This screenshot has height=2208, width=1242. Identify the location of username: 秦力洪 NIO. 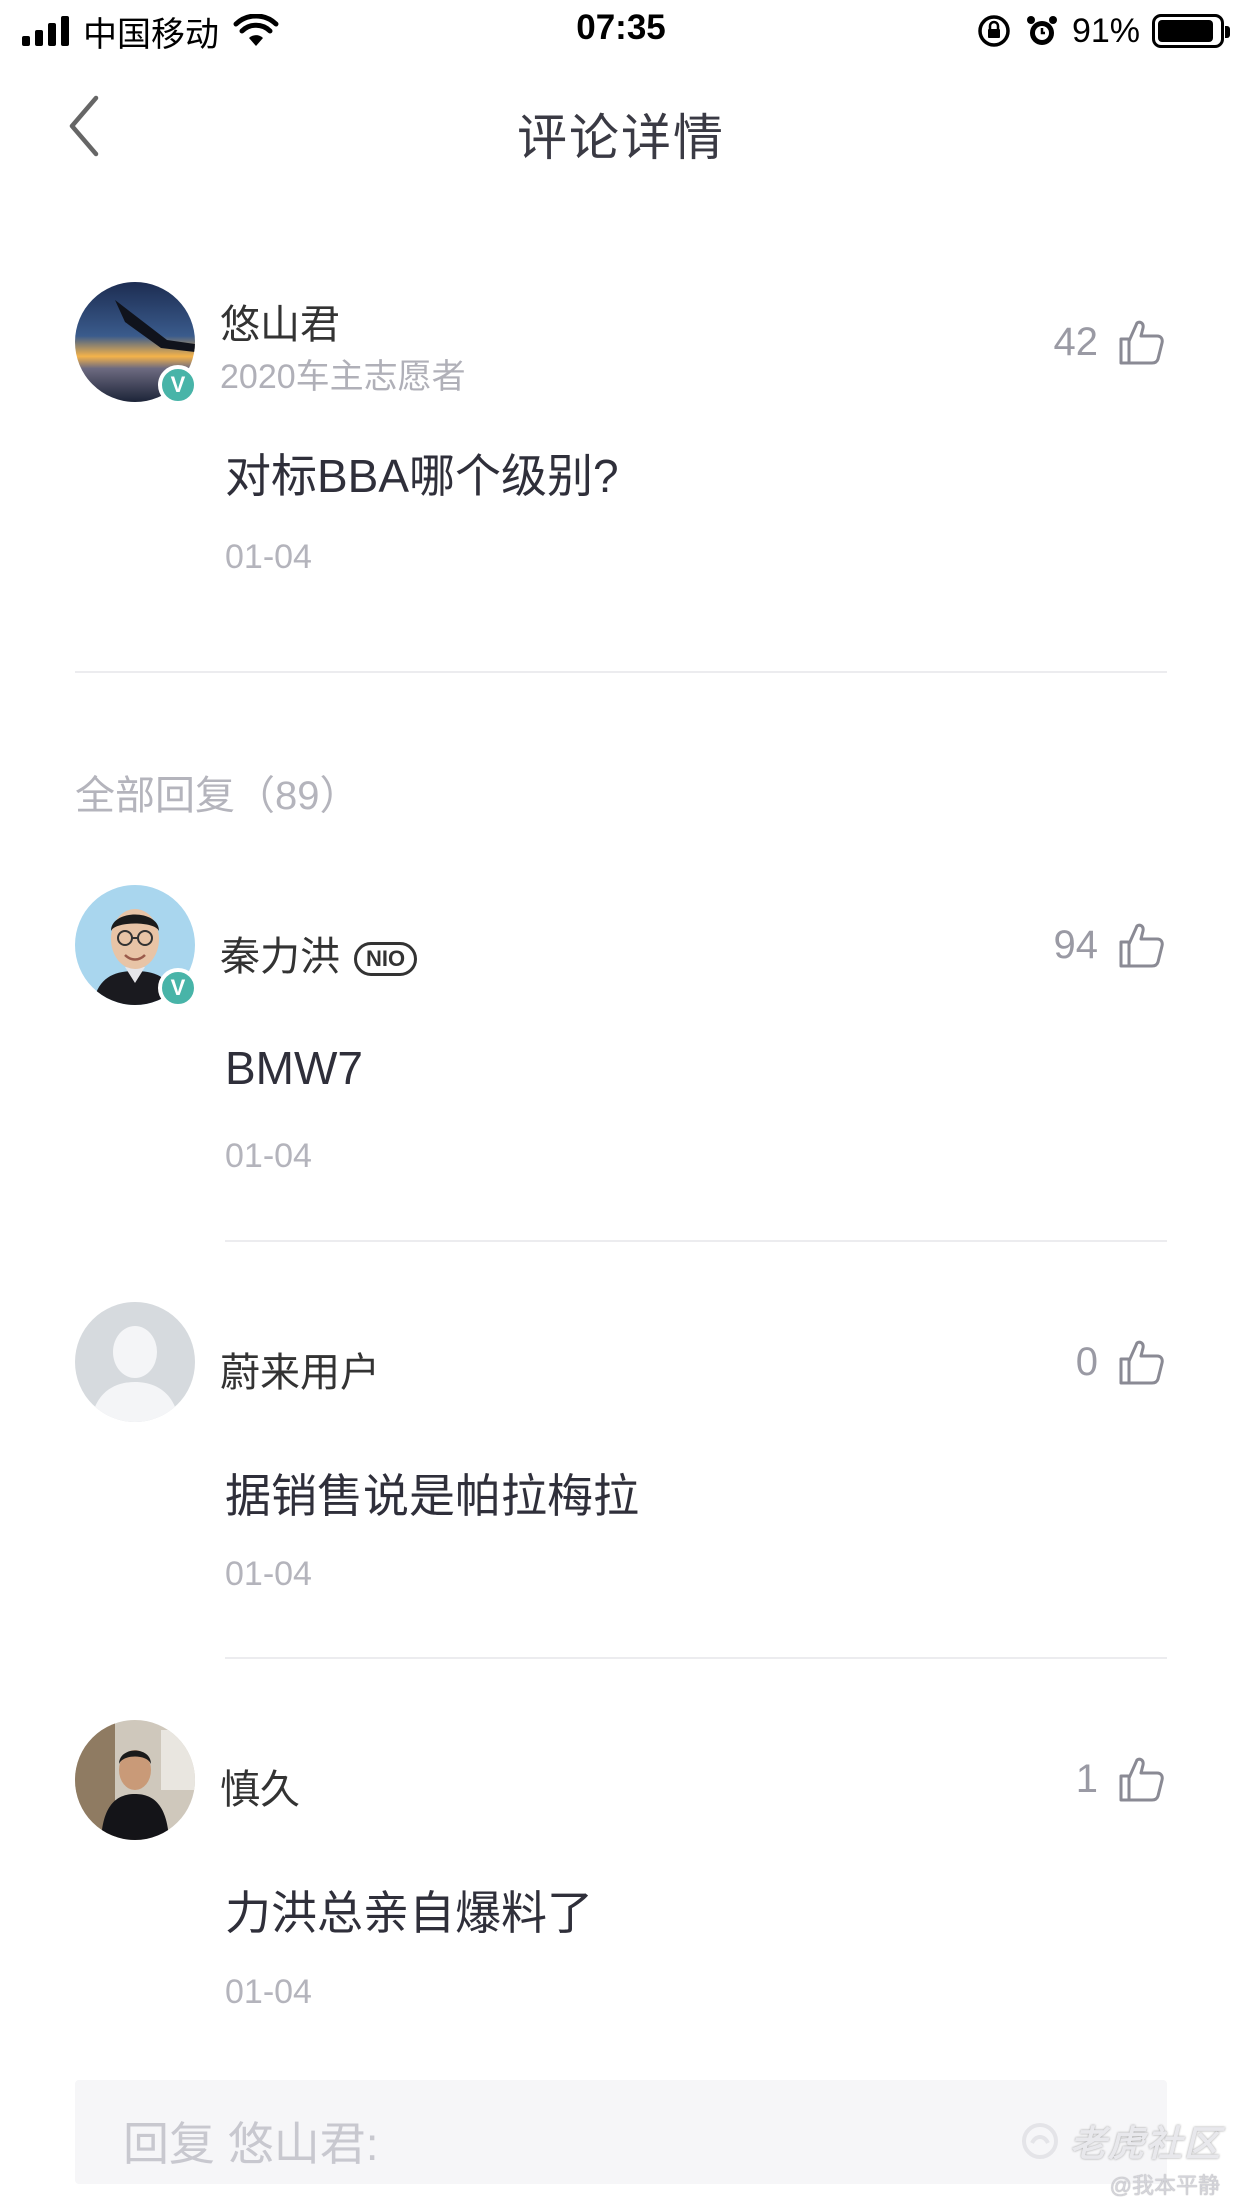
(319, 953).